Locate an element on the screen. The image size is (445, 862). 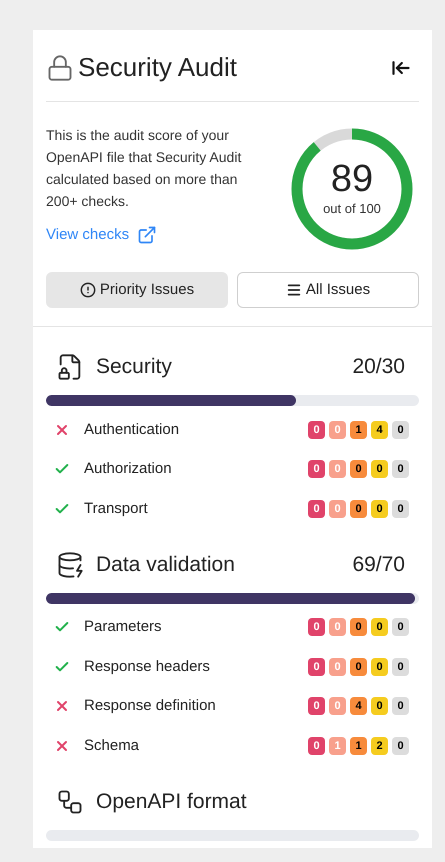
network-icon is located at coordinates (70, 802).